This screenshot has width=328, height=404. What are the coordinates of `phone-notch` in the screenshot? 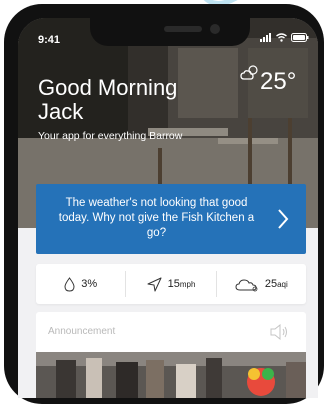 It's located at (170, 32).